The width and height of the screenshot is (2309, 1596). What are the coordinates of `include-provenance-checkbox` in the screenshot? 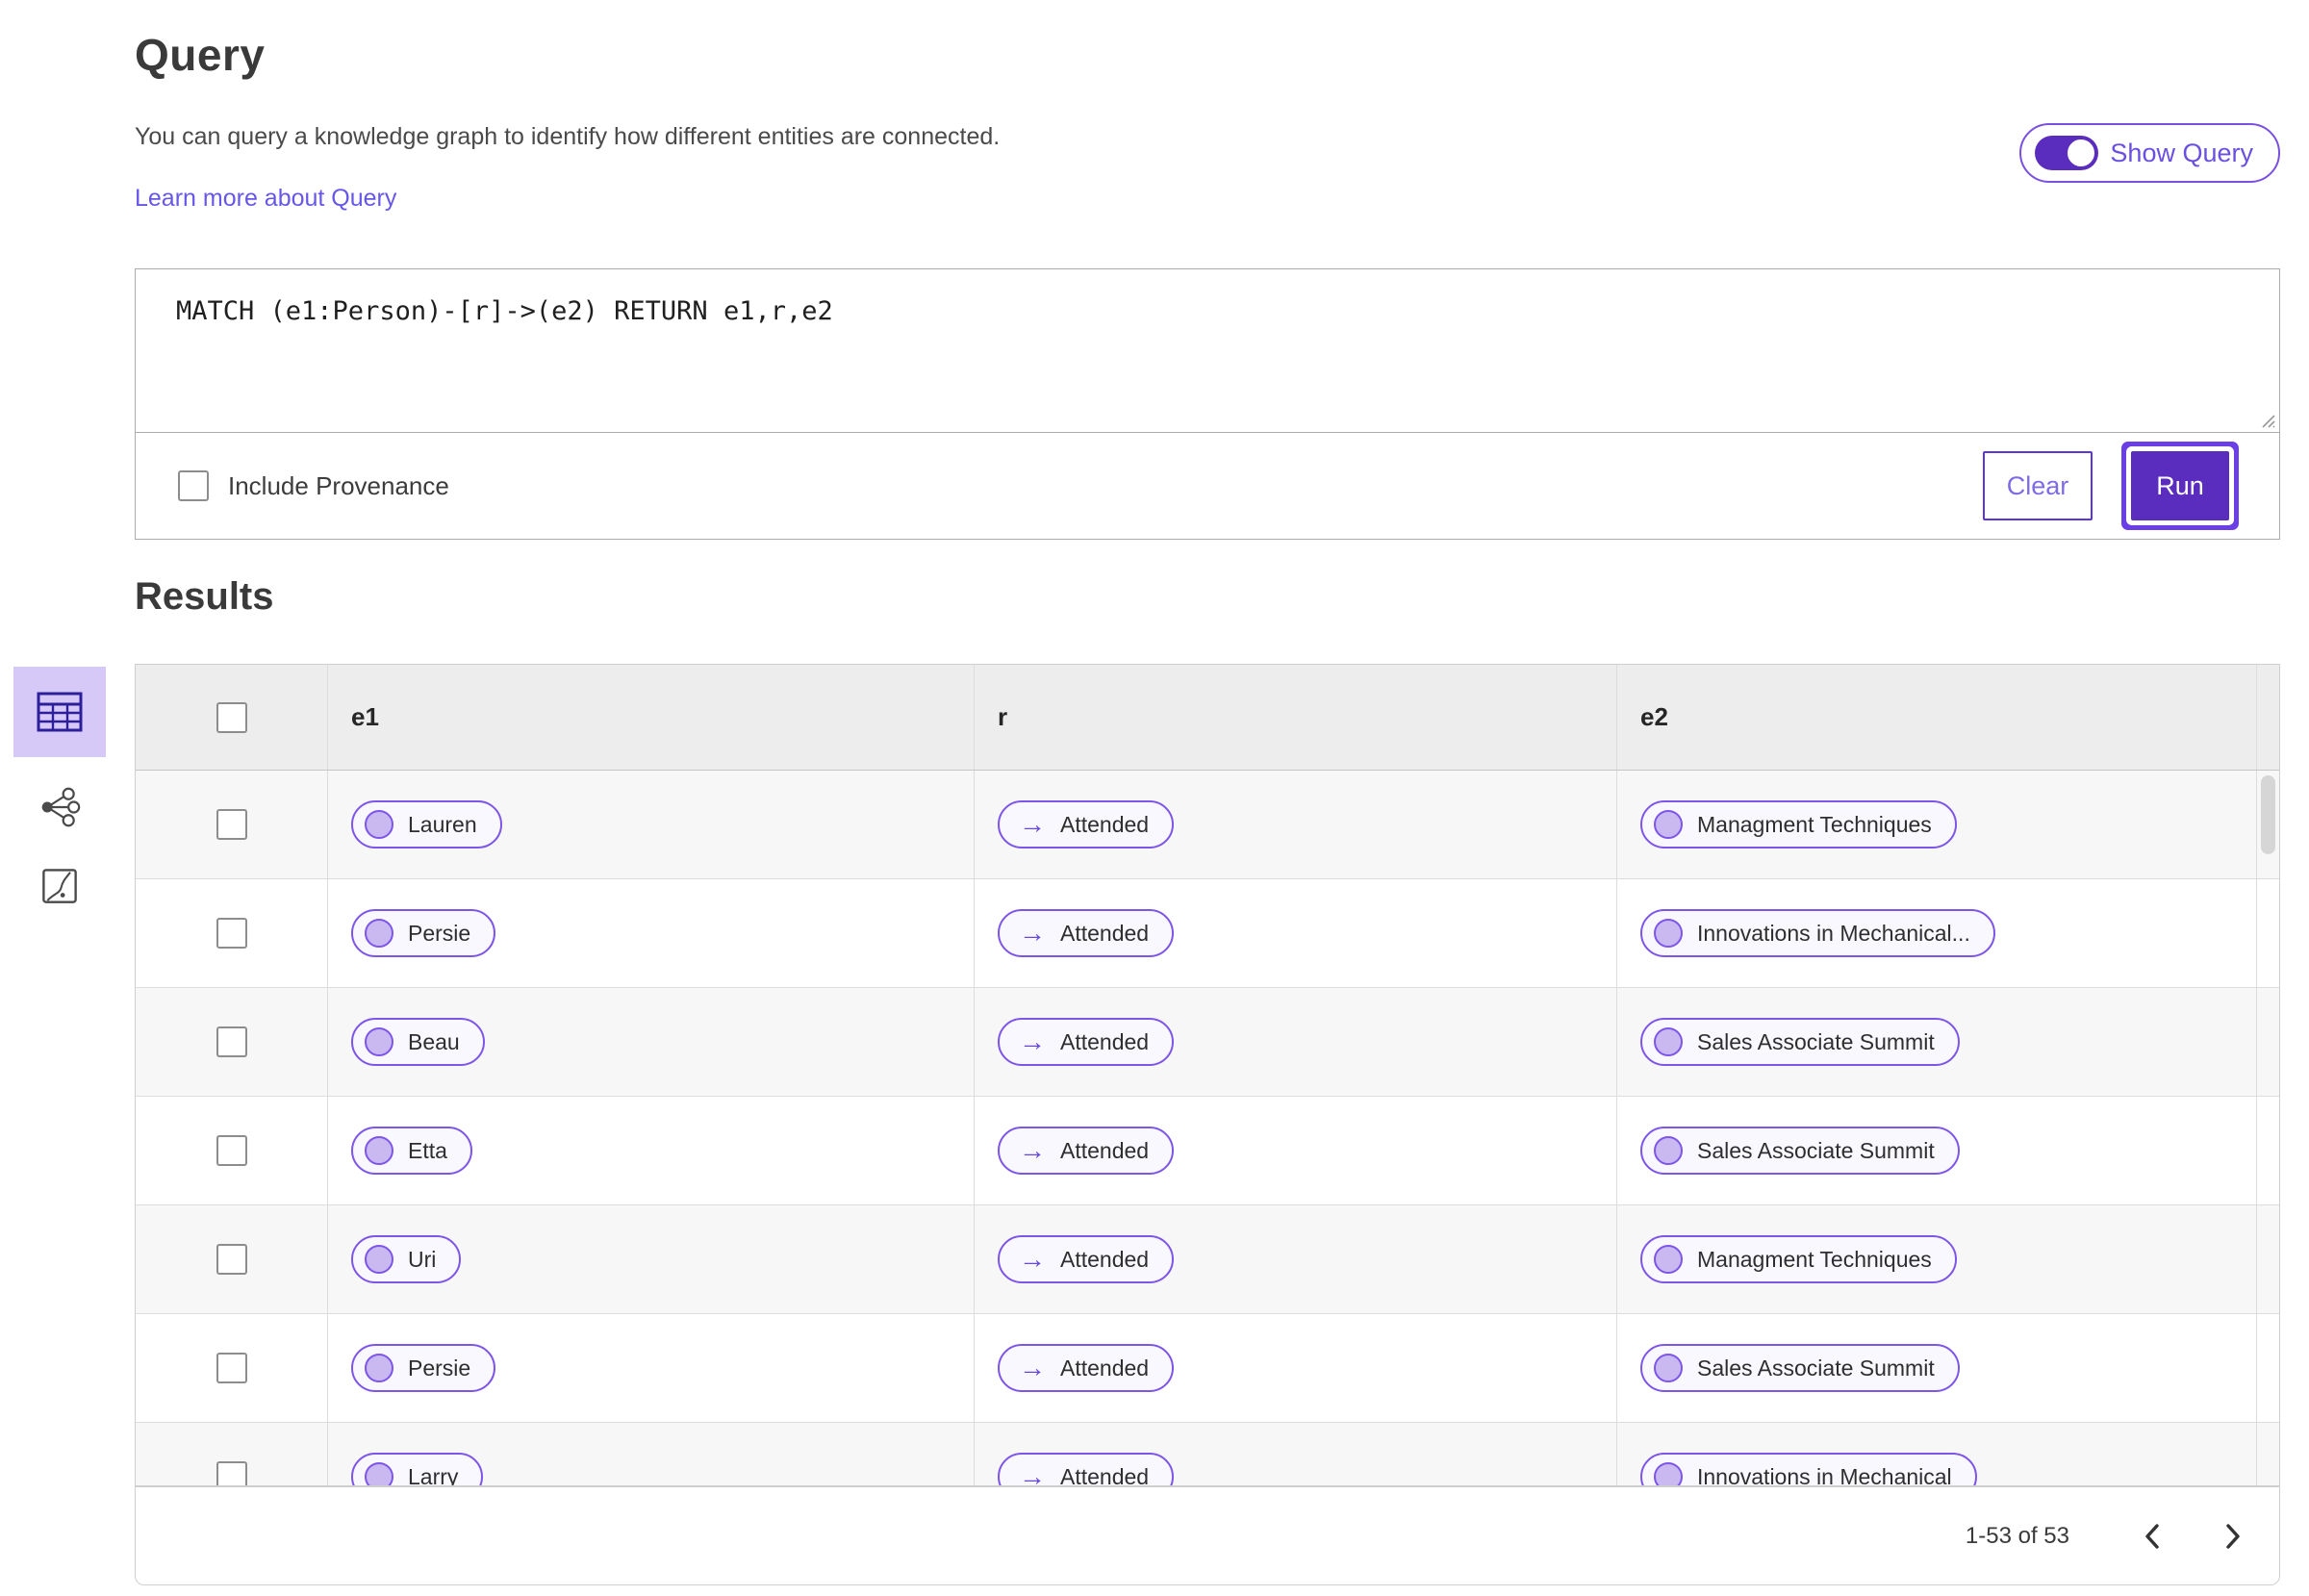 It's located at (193, 485).